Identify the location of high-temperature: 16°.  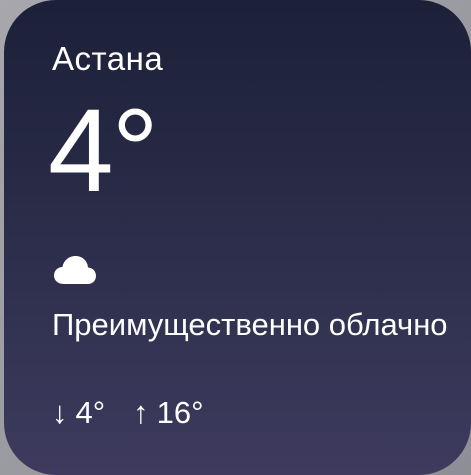
(180, 412).